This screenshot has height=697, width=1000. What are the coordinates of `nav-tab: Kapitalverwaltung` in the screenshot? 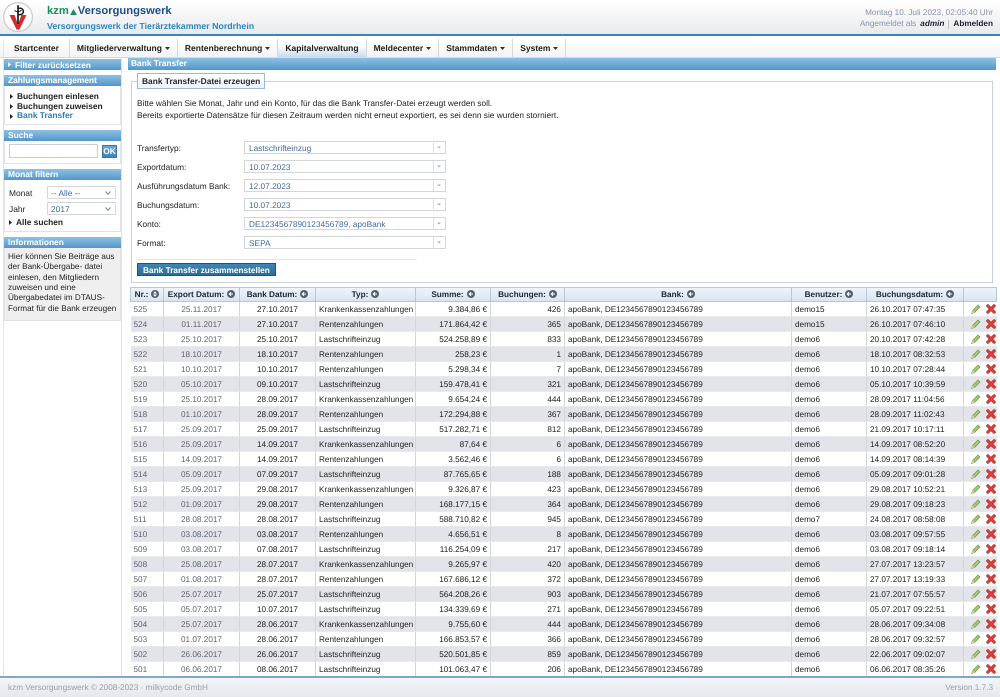 It's located at (322, 48).